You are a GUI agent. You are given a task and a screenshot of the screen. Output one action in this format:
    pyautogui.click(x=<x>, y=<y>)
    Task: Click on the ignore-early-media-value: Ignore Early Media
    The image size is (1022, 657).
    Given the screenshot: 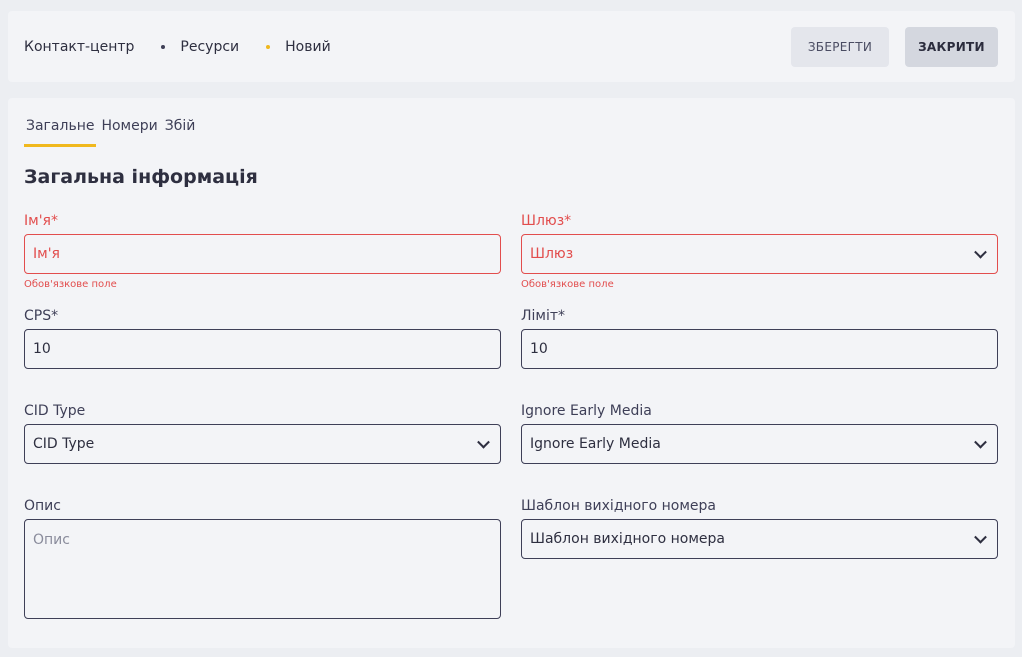 What is the action you would take?
    pyautogui.click(x=595, y=444)
    